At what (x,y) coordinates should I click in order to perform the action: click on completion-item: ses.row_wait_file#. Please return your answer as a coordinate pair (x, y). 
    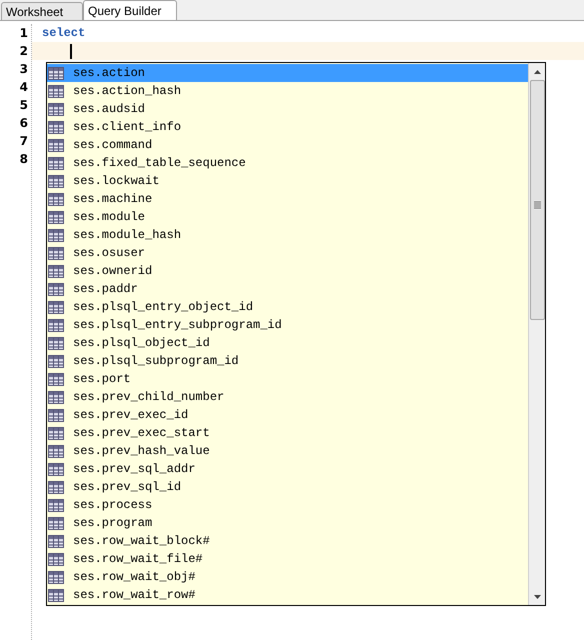
    Looking at the image, I should click on (287, 559).